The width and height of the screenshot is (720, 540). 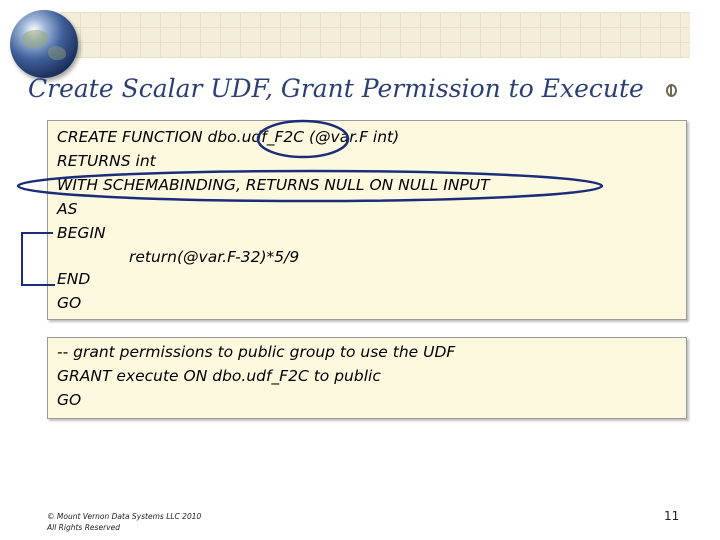 I want to click on title-mark-icon, so click(x=671, y=90).